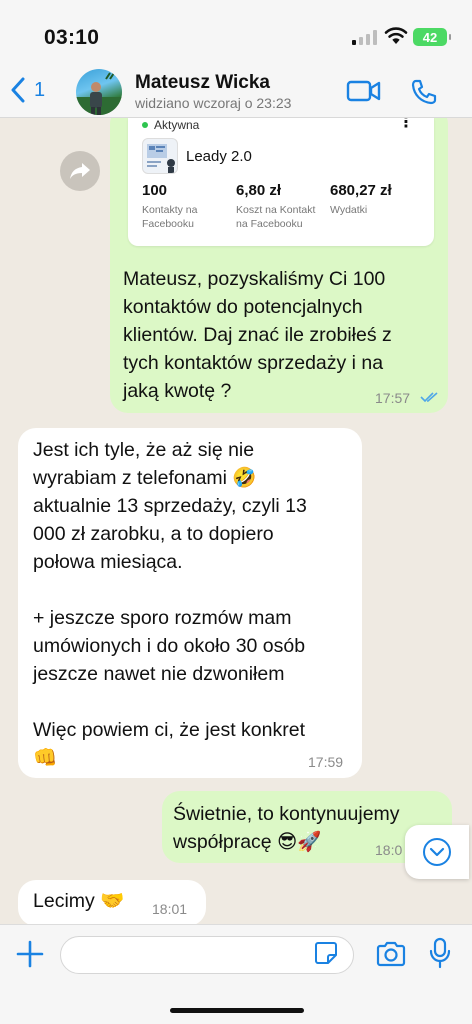 The image size is (472, 1024). I want to click on message-time: 18:01, so click(170, 909).